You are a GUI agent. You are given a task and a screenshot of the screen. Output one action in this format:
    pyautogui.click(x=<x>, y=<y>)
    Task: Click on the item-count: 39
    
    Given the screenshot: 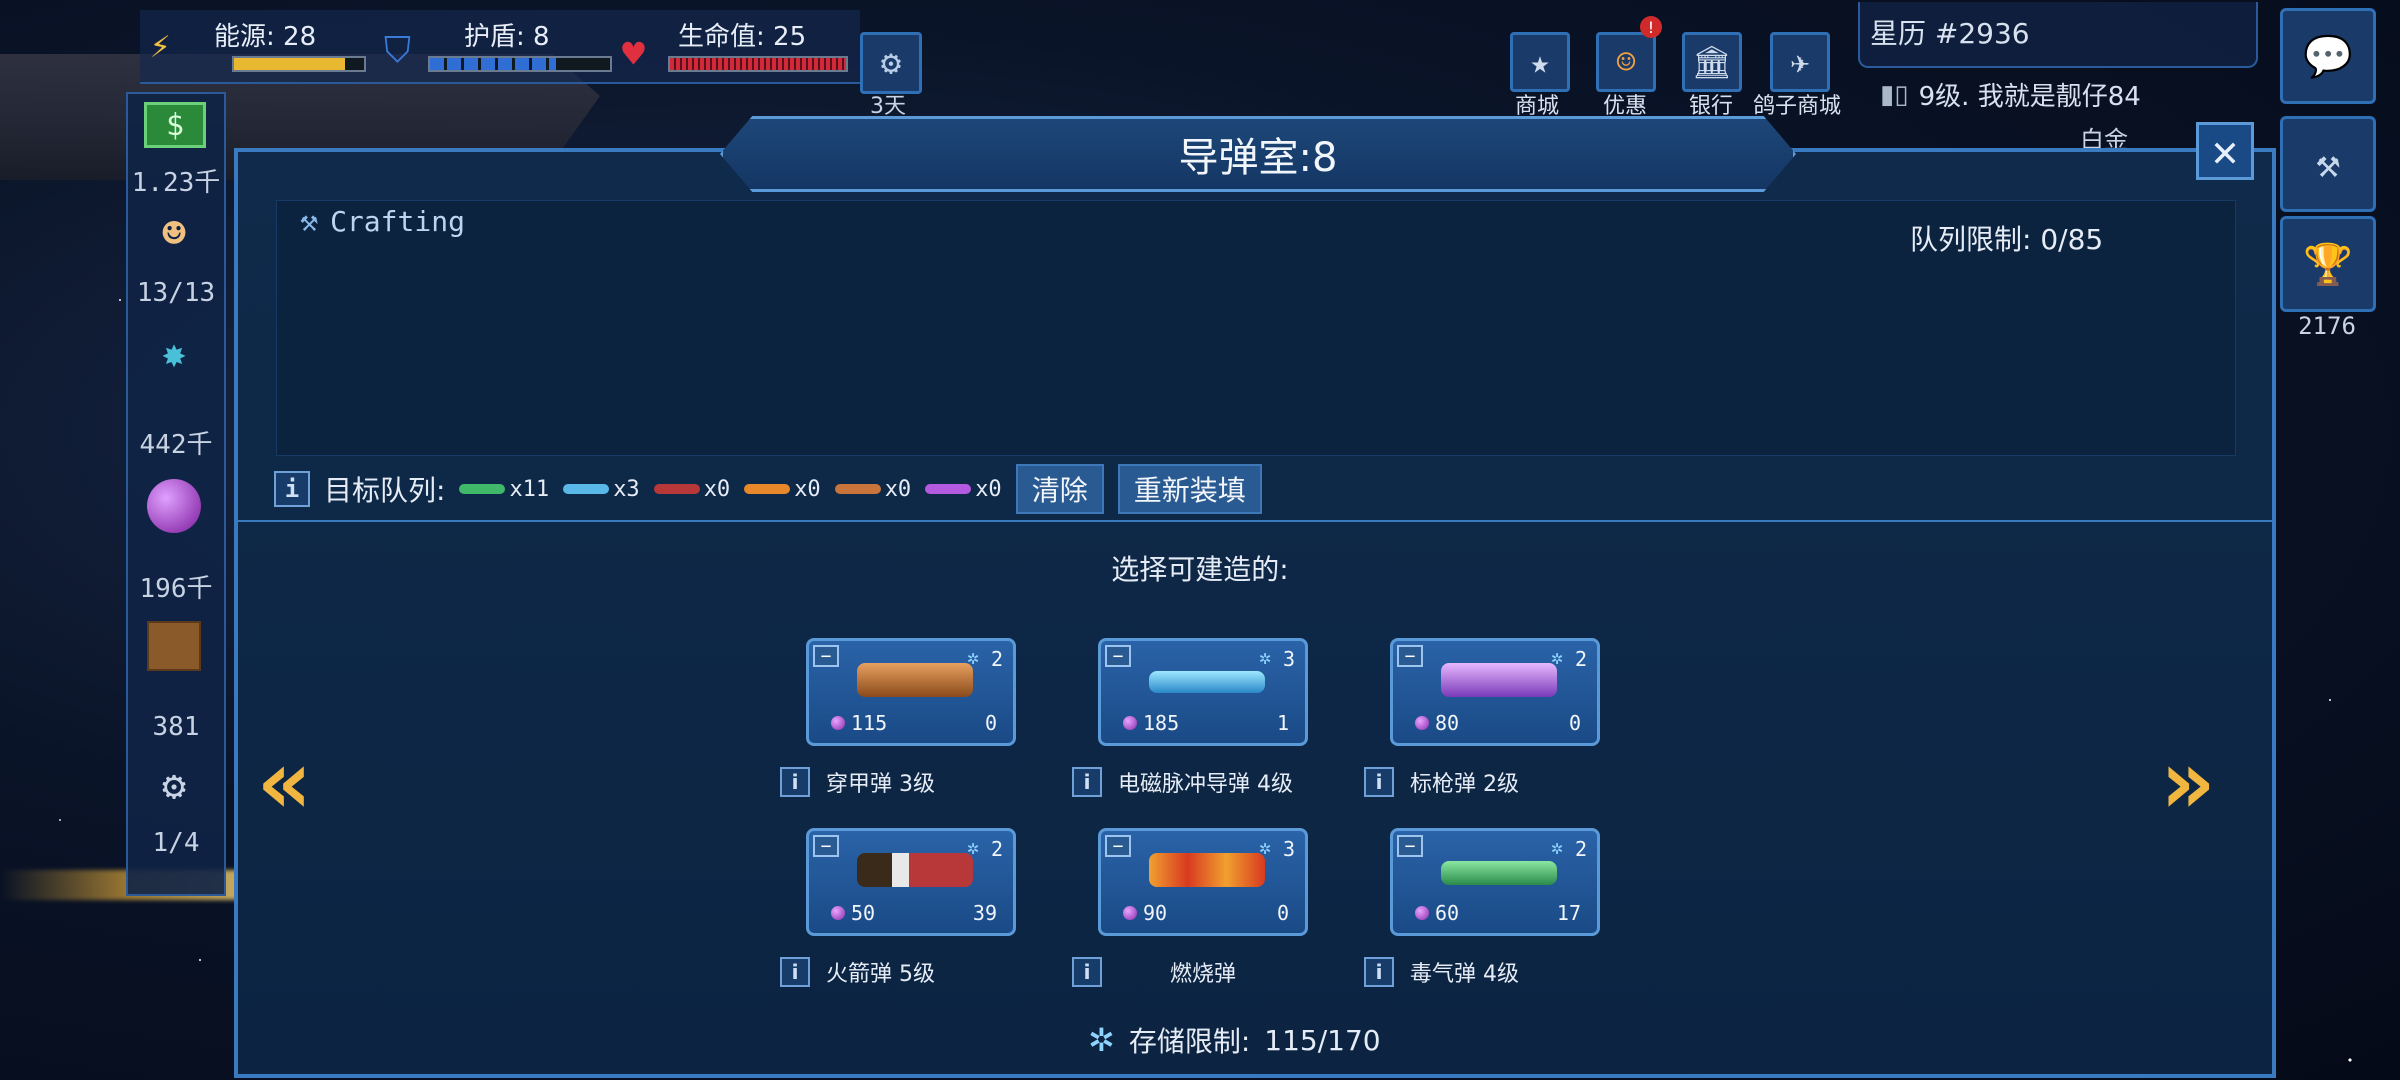 What is the action you would take?
    pyautogui.click(x=984, y=913)
    